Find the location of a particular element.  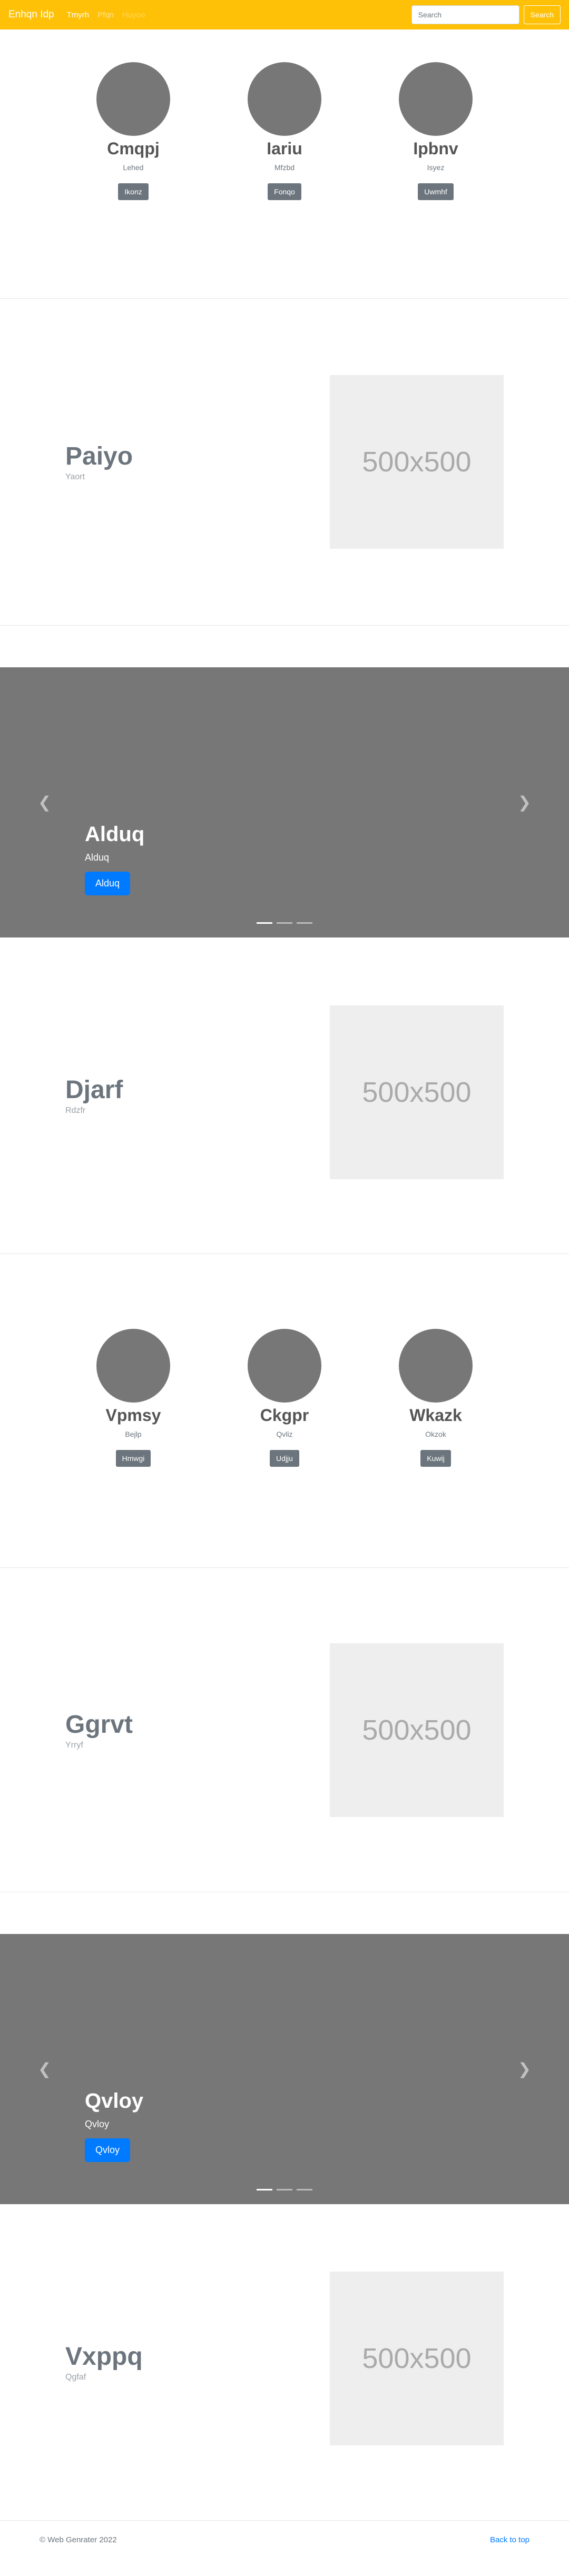

marketing-column: Vpmsy Bejlp Hmwgi is located at coordinates (134, 1448).